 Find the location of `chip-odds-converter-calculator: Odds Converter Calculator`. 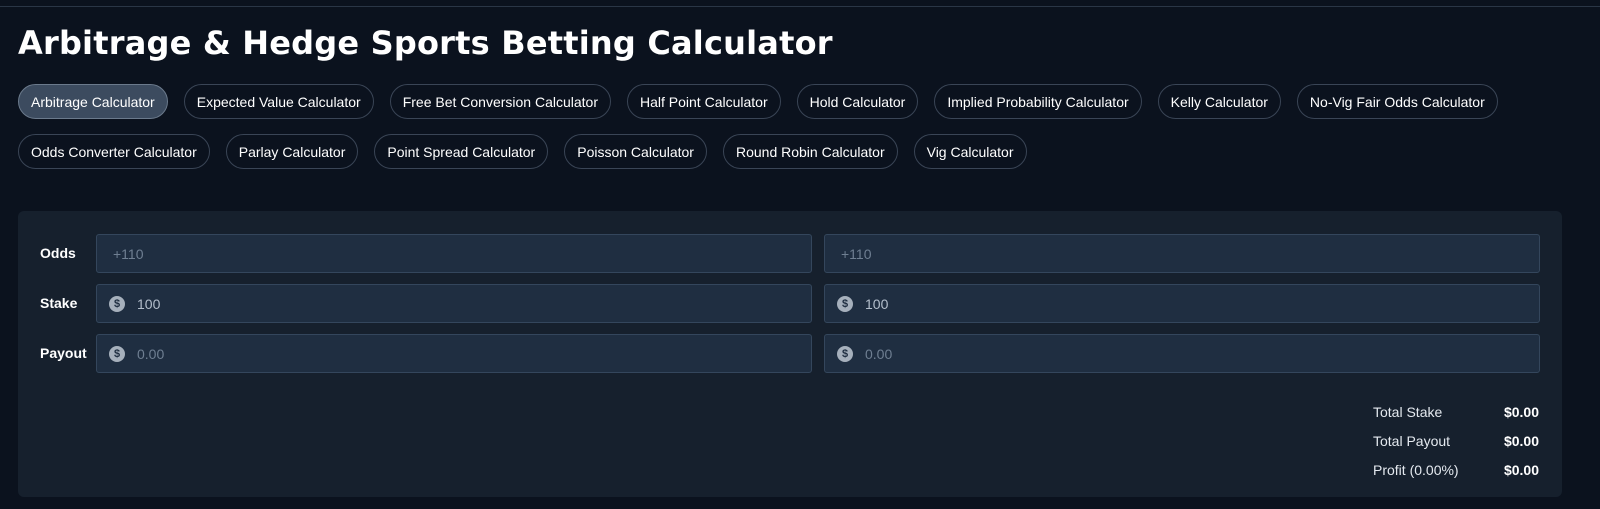

chip-odds-converter-calculator: Odds Converter Calculator is located at coordinates (114, 151).